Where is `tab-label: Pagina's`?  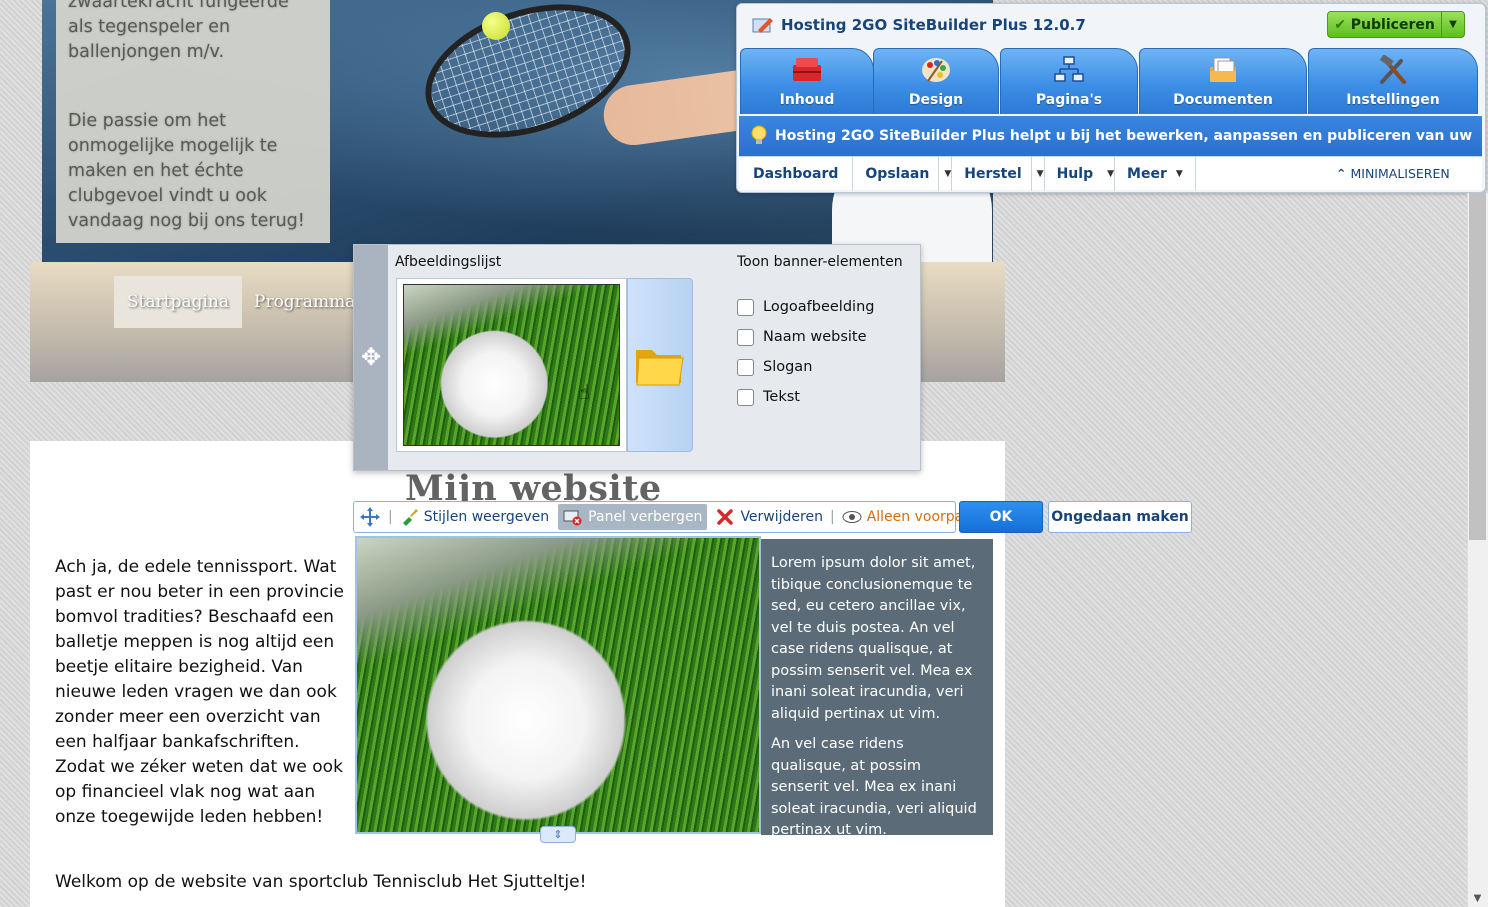 tab-label: Pagina's is located at coordinates (1069, 100).